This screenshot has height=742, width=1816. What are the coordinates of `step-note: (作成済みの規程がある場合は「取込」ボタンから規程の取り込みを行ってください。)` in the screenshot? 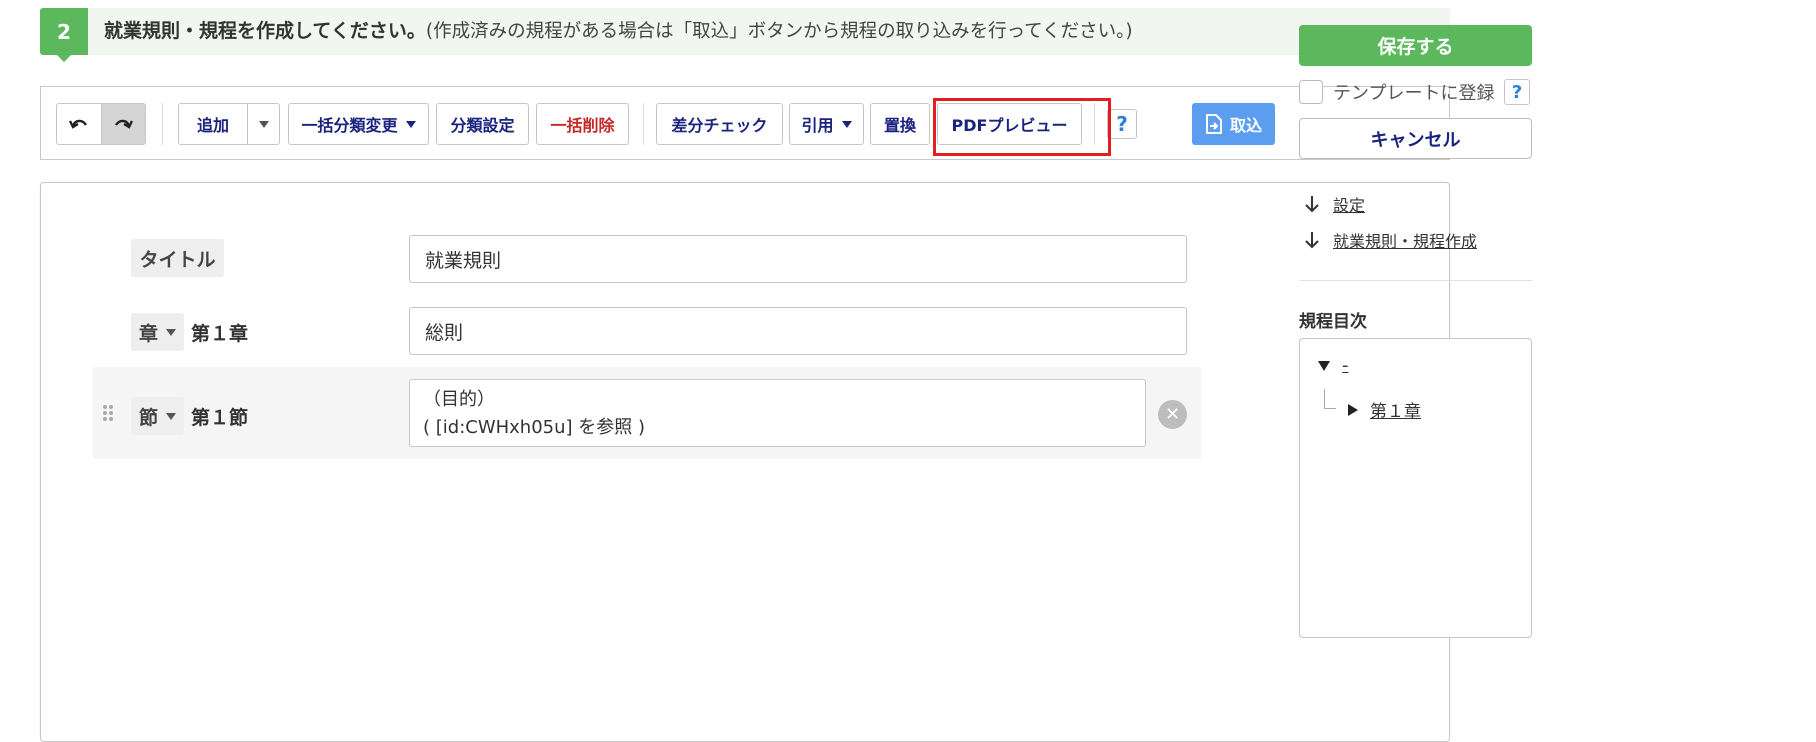 It's located at (779, 31).